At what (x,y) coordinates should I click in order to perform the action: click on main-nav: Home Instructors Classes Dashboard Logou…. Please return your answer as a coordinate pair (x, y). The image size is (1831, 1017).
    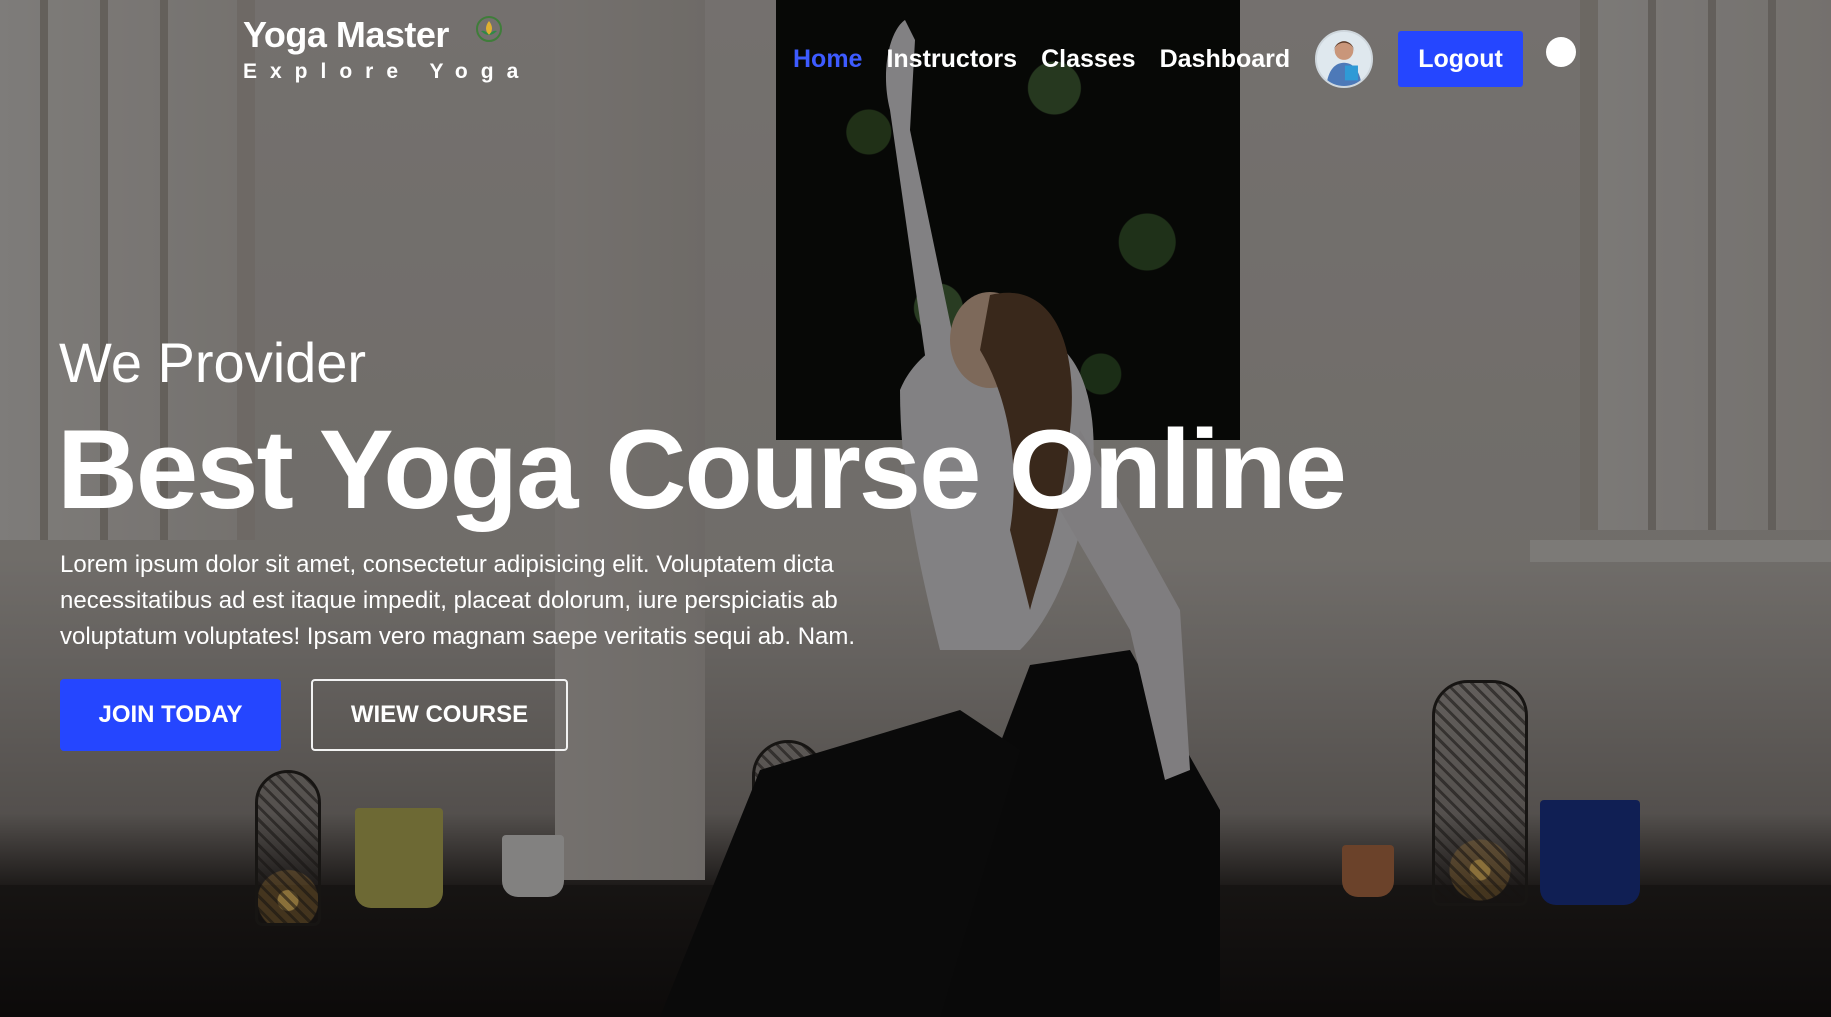
    Looking at the image, I should click on (1158, 59).